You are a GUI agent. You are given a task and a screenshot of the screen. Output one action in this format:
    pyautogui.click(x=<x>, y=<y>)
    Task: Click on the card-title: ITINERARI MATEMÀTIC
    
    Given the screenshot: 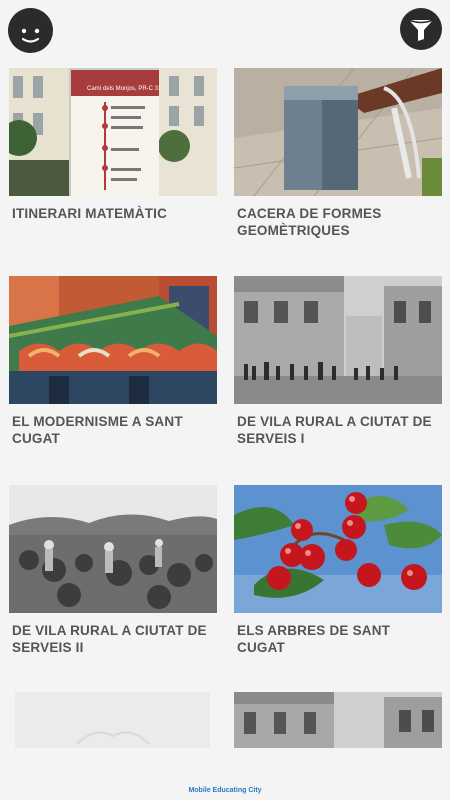 What is the action you would take?
    pyautogui.click(x=90, y=213)
    